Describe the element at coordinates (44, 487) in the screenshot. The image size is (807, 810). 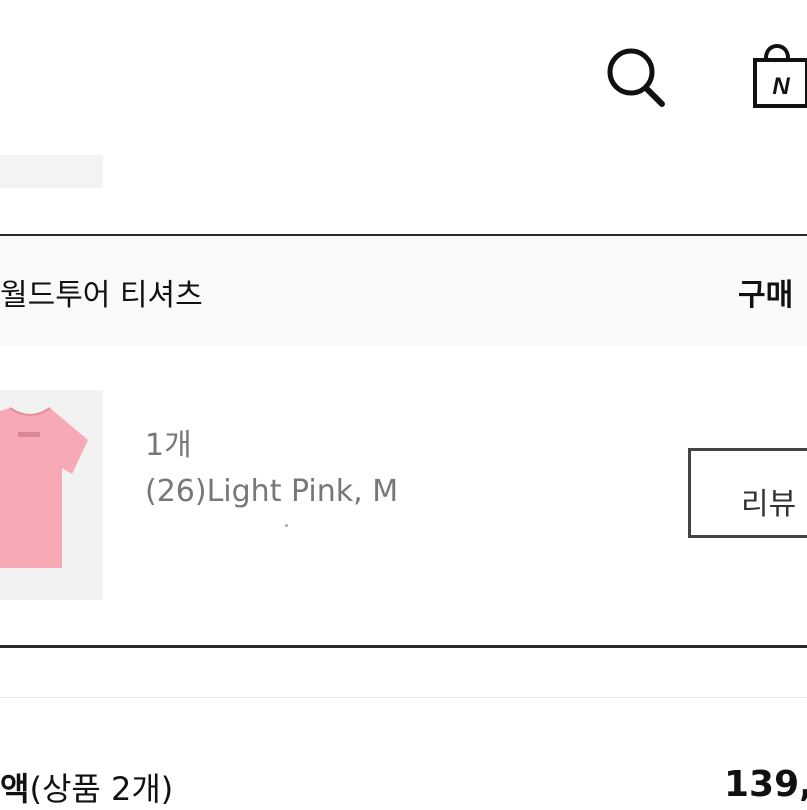
I see `tshirt-icon` at that location.